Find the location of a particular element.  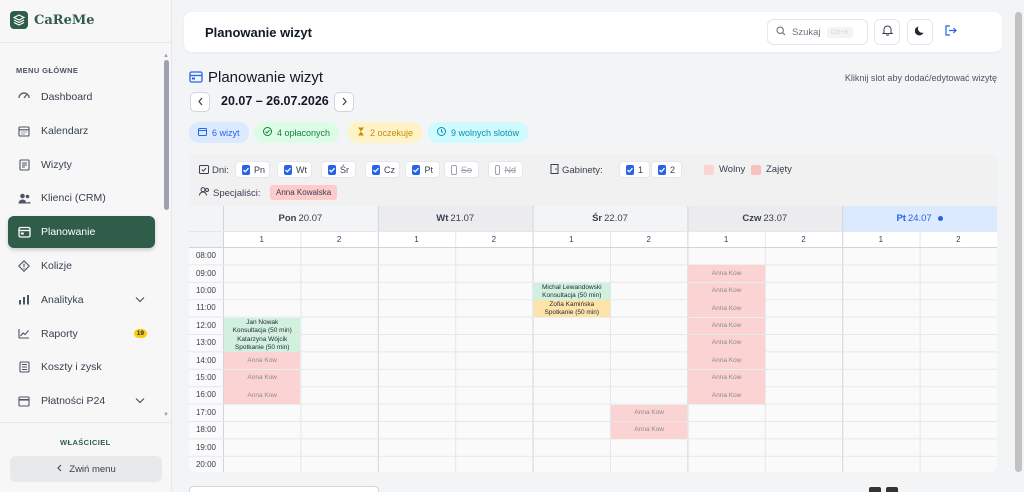

moon-icon is located at coordinates (920, 32).